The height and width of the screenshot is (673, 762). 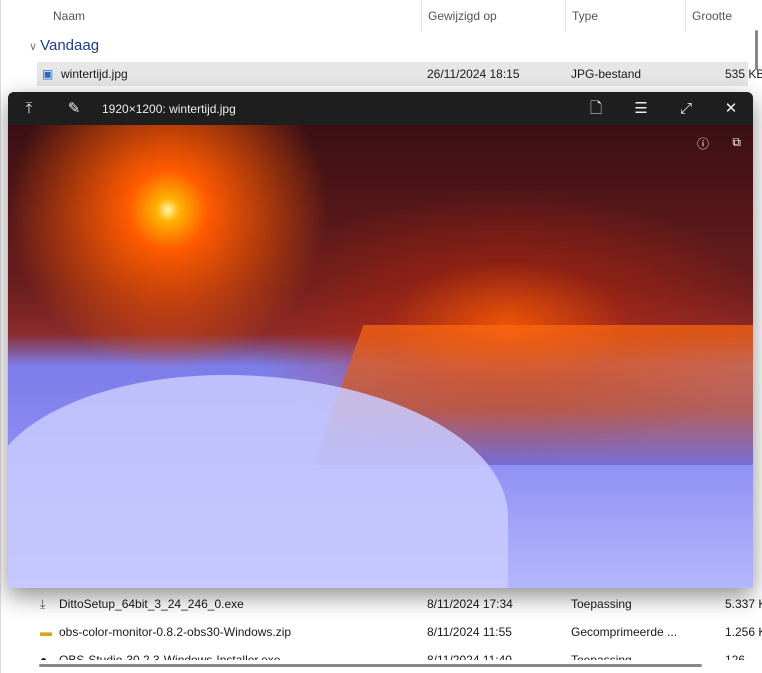 I want to click on file-type: JPG-bestand, so click(x=606, y=74).